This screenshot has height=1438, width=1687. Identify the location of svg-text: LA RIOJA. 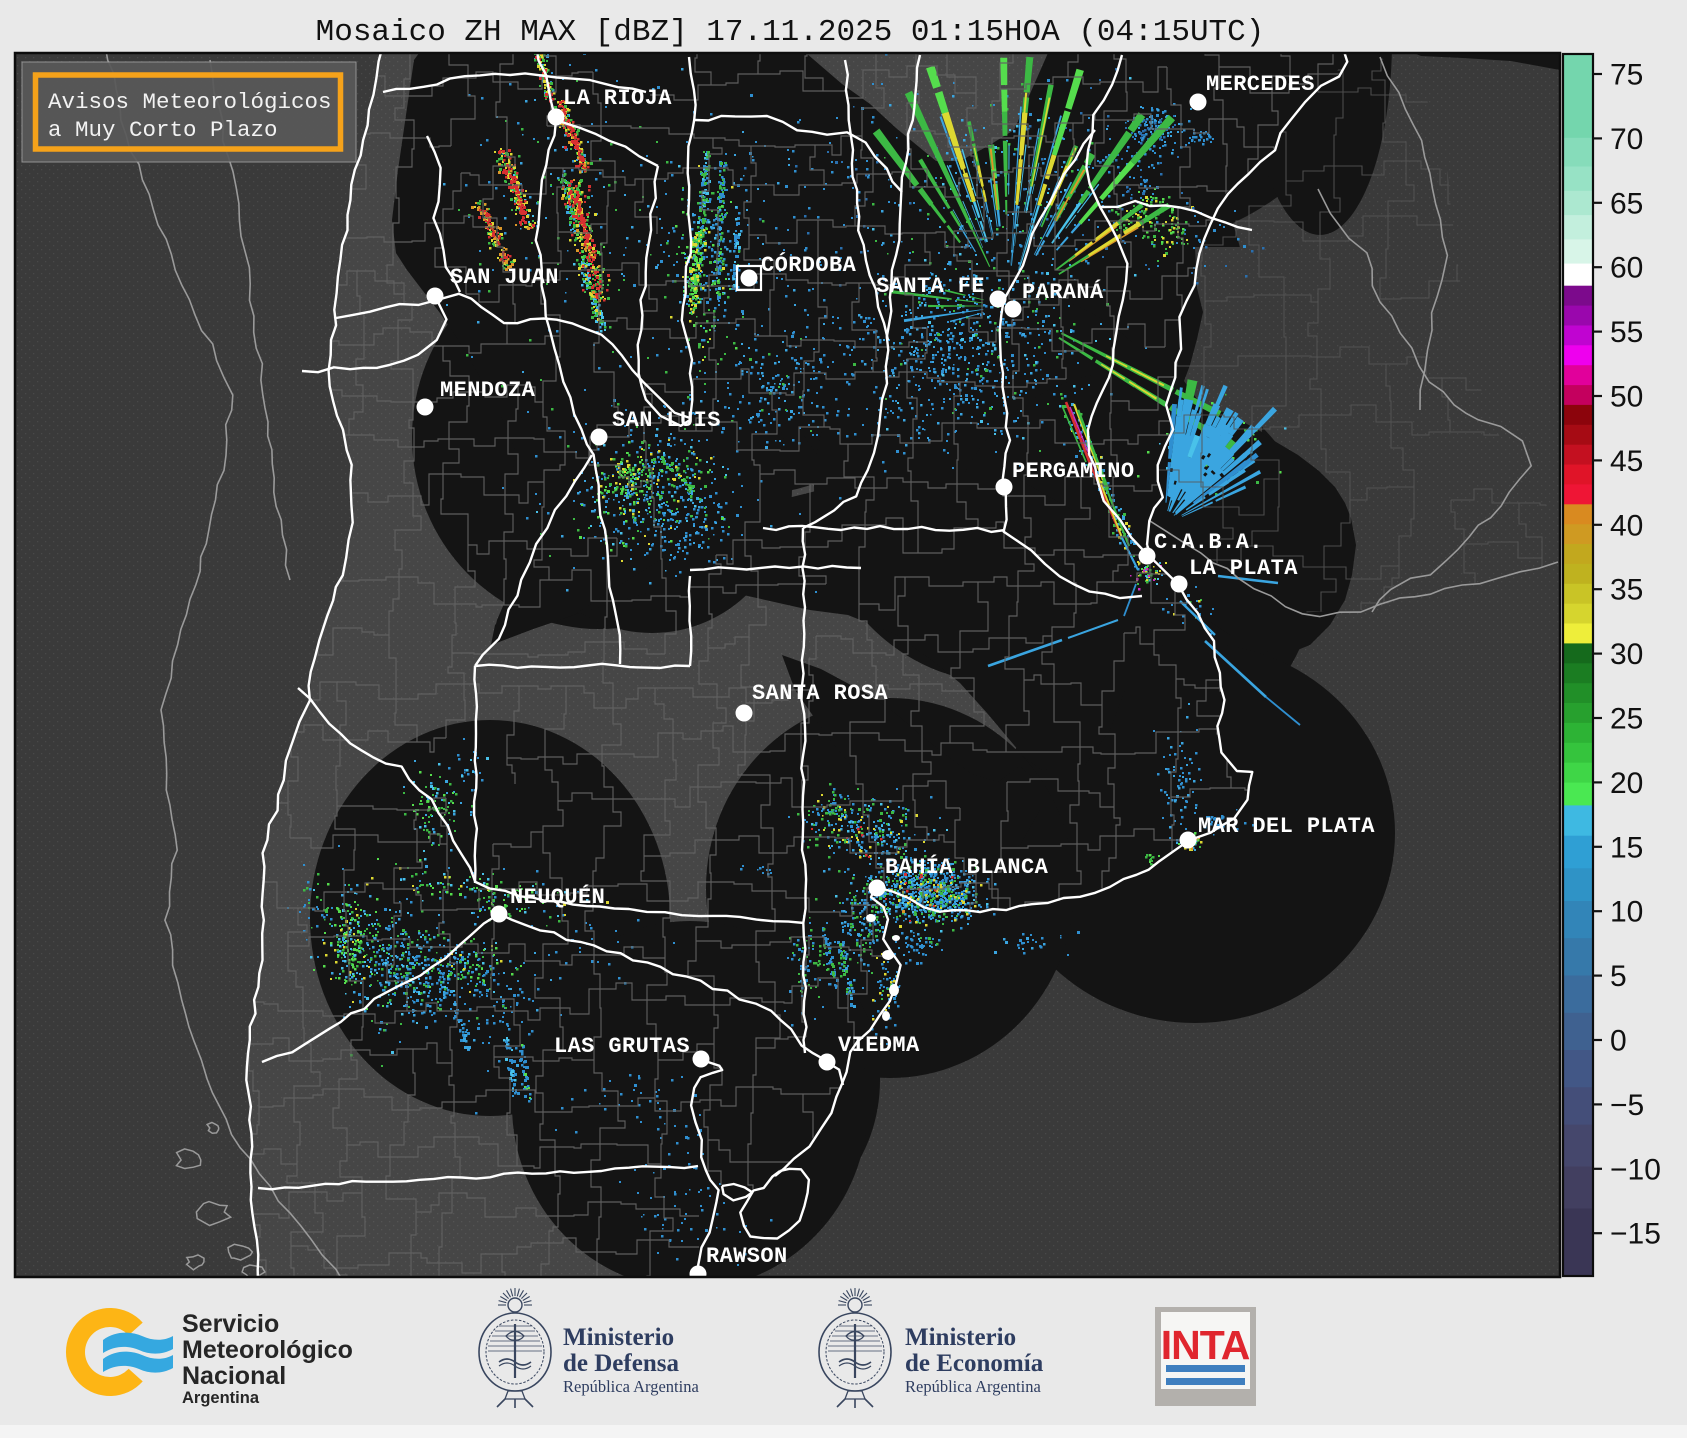
(617, 98).